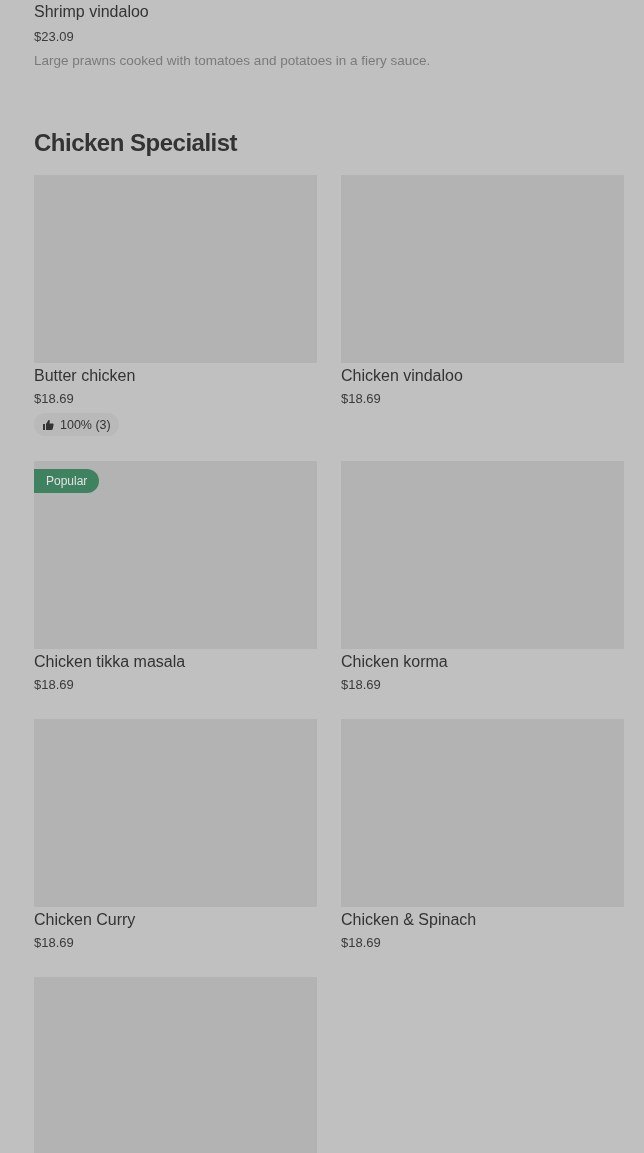 Image resolution: width=644 pixels, height=1153 pixels. I want to click on thumbs-up-icon, so click(48, 424).